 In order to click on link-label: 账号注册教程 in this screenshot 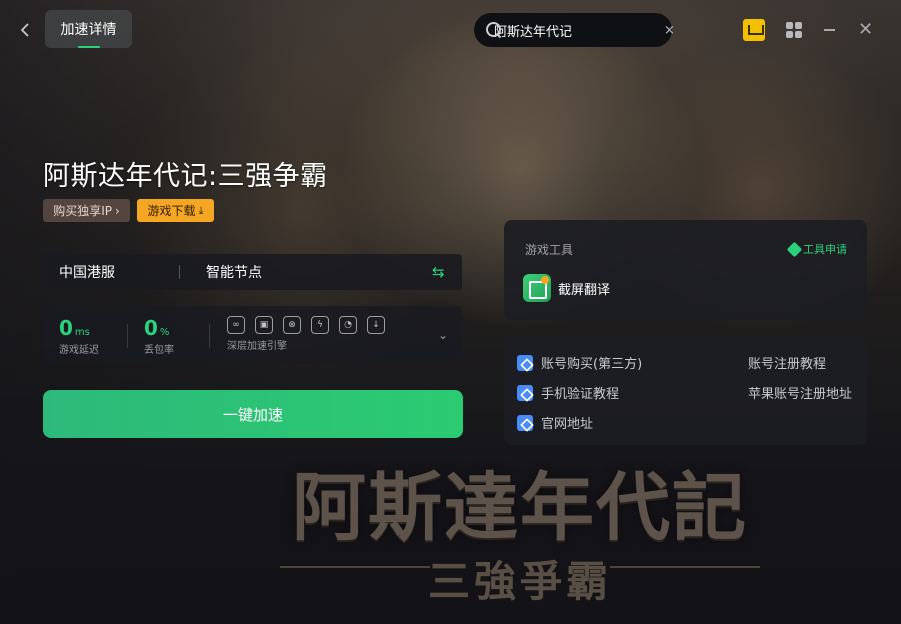, I will do `click(787, 364)`.